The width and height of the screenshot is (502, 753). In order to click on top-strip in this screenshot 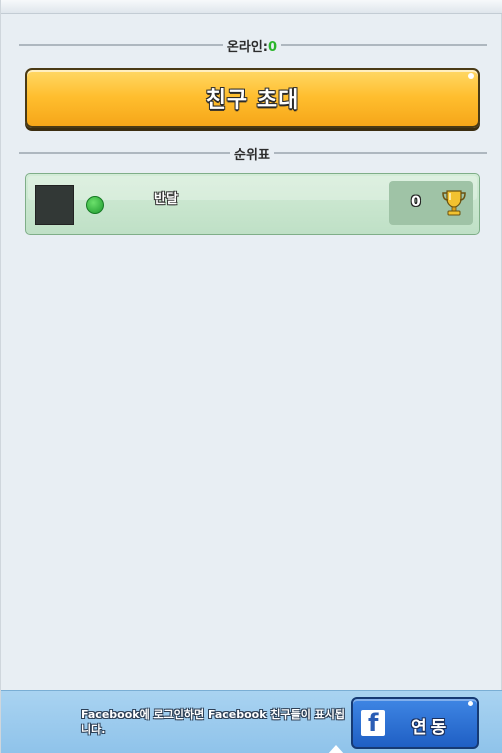, I will do `click(251, 7)`.